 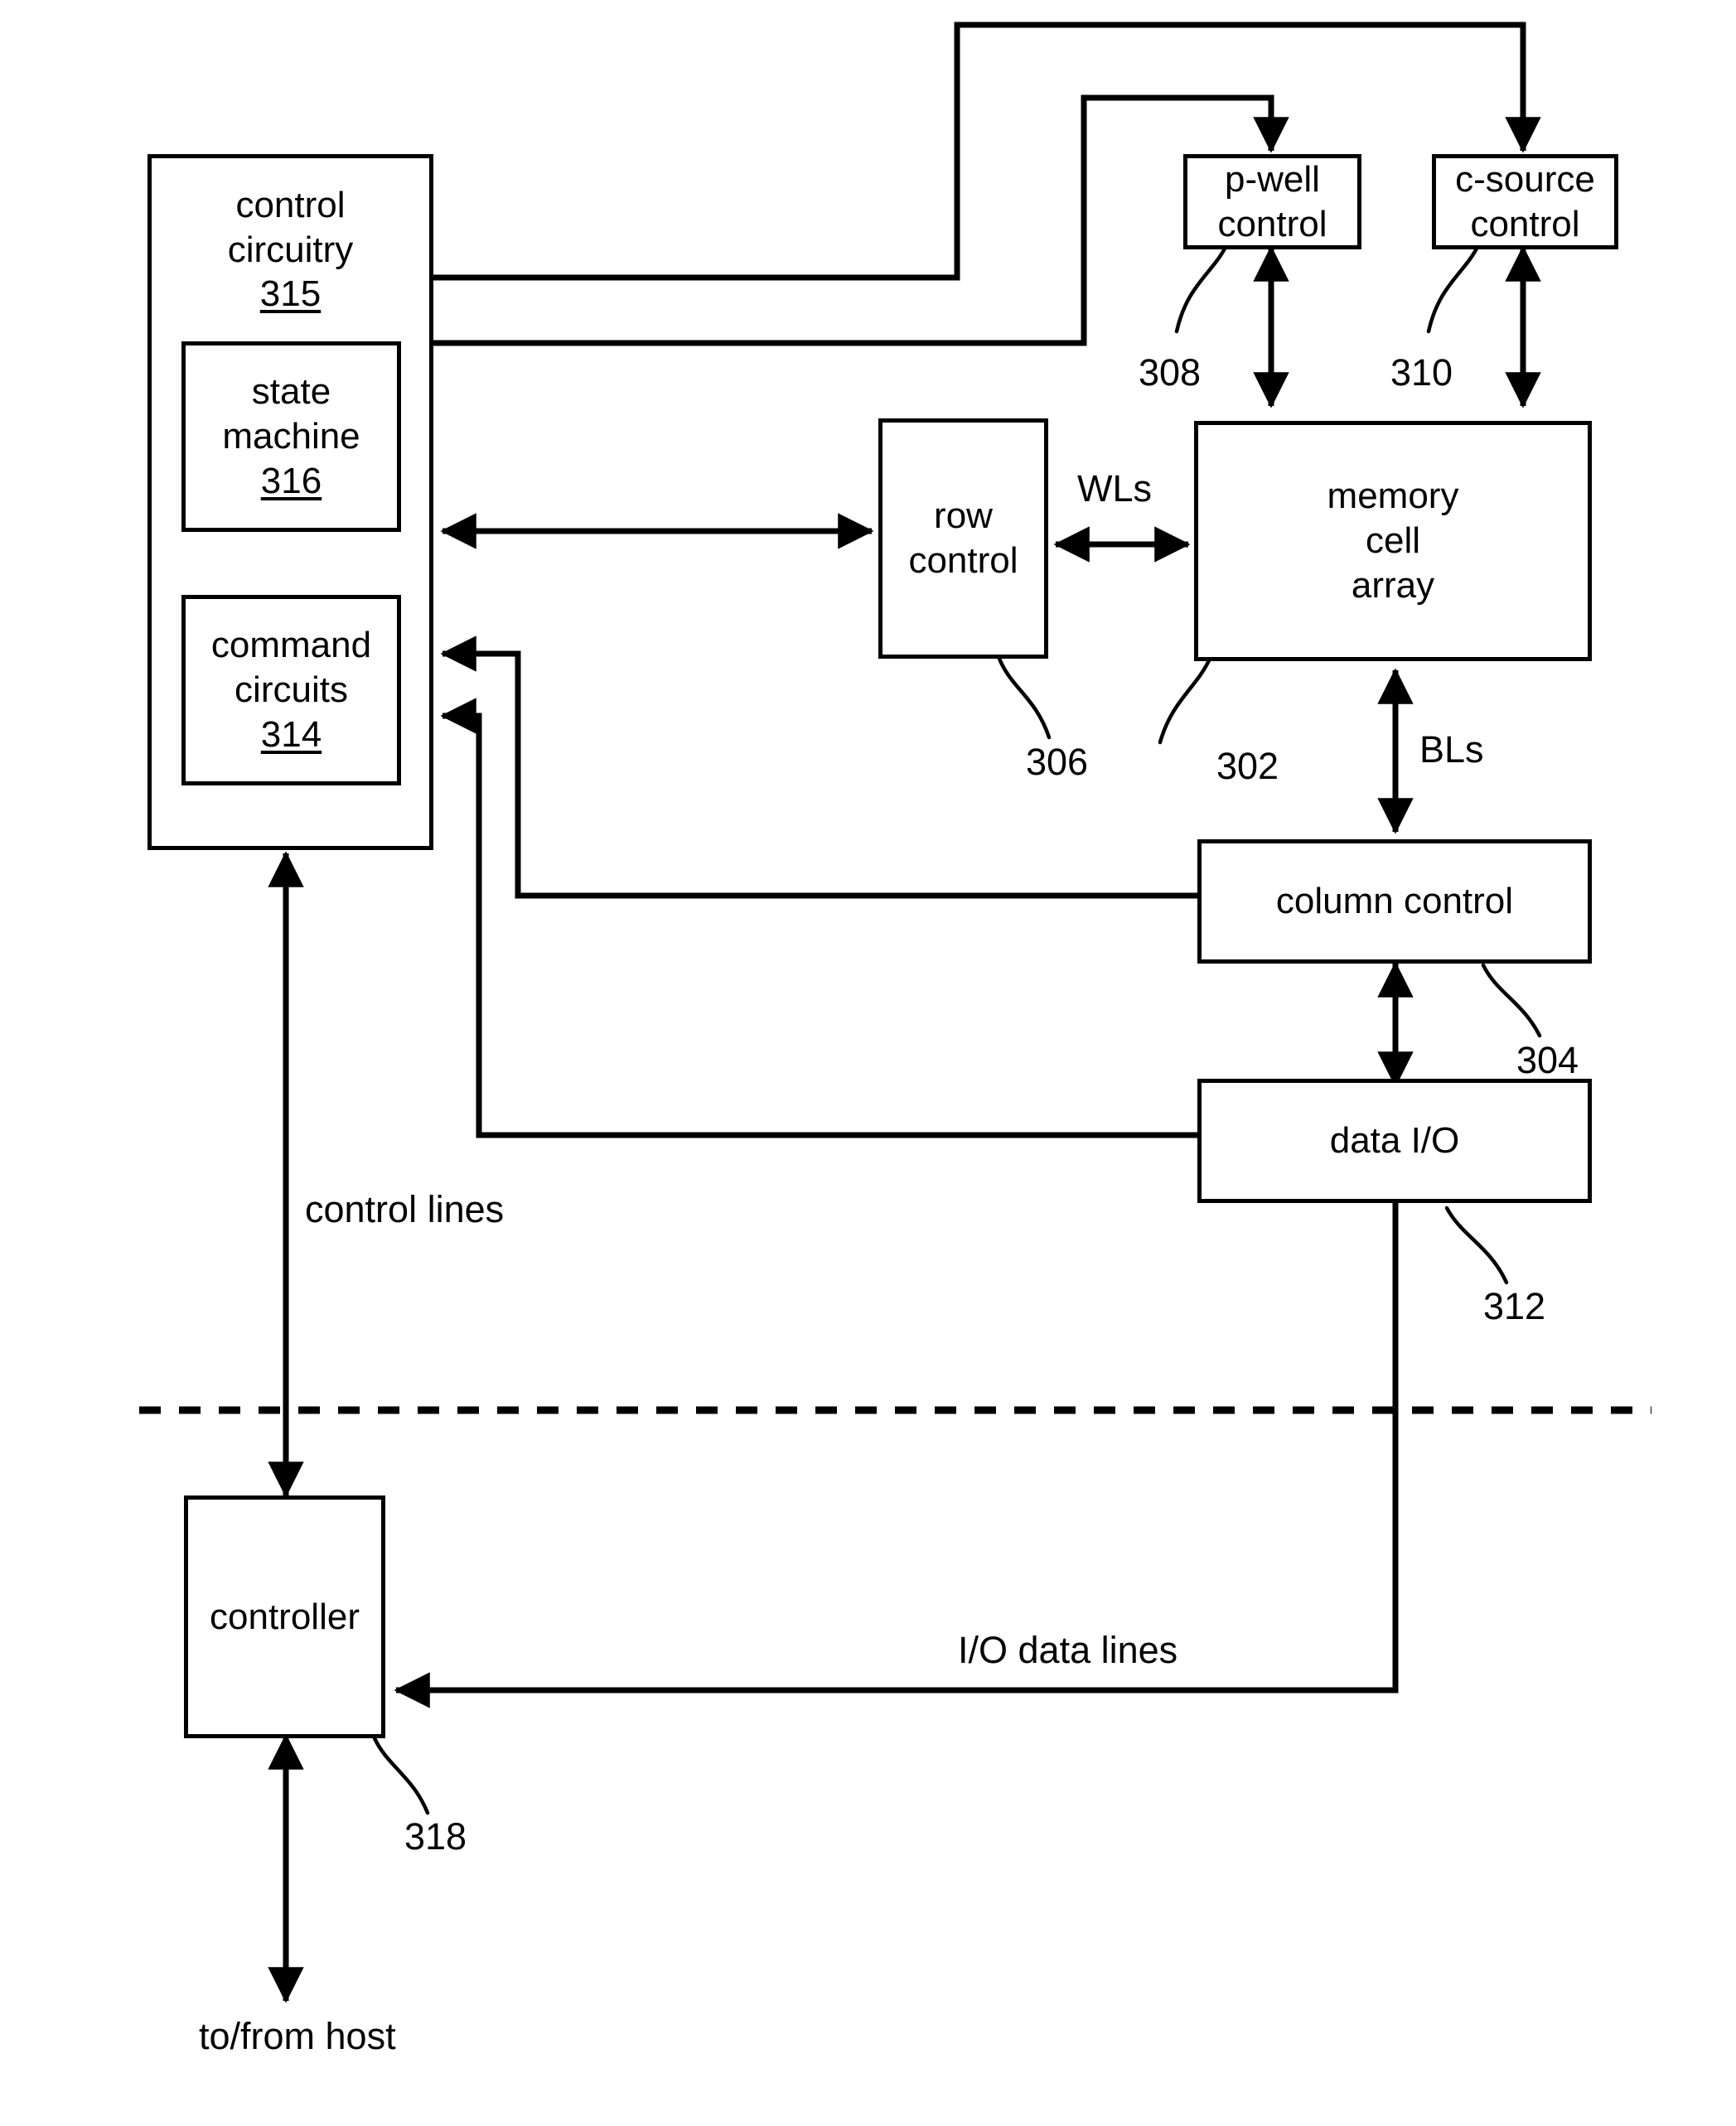 What do you see at coordinates (291, 392) in the screenshot?
I see `state-machine-label-line1: state` at bounding box center [291, 392].